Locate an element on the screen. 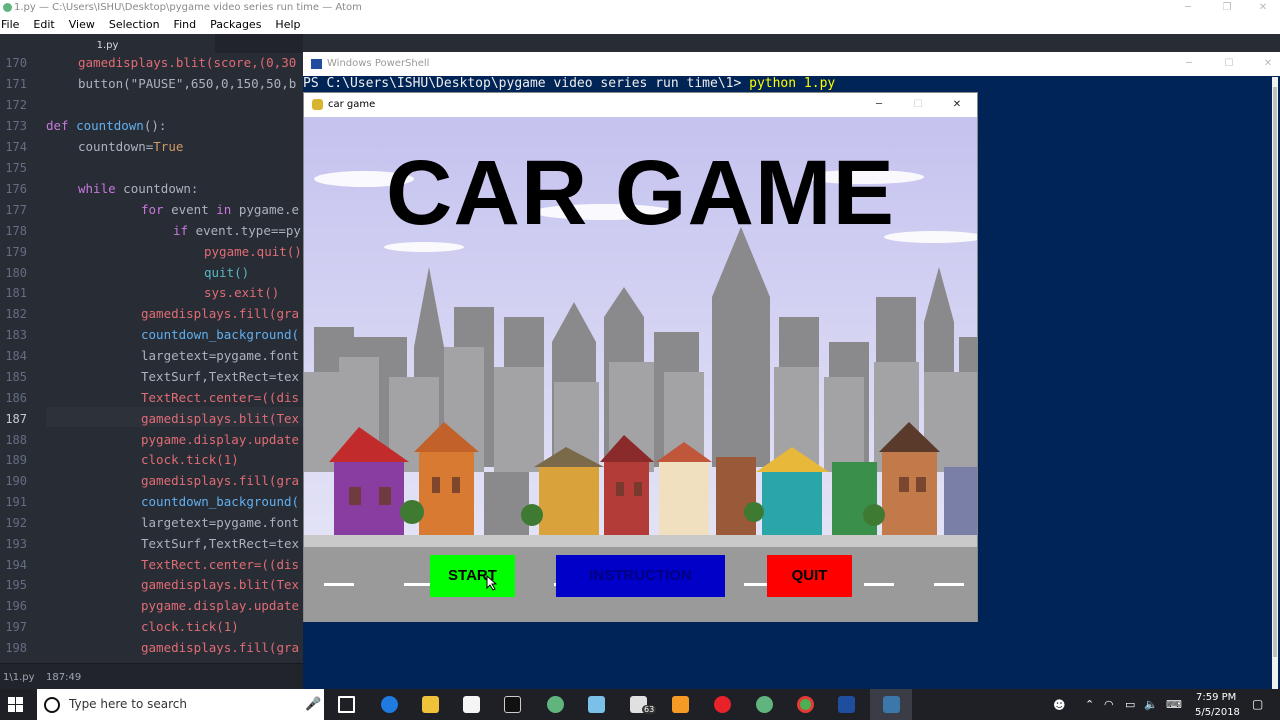 The image size is (1280, 720). menu-view: View is located at coordinates (82, 24).